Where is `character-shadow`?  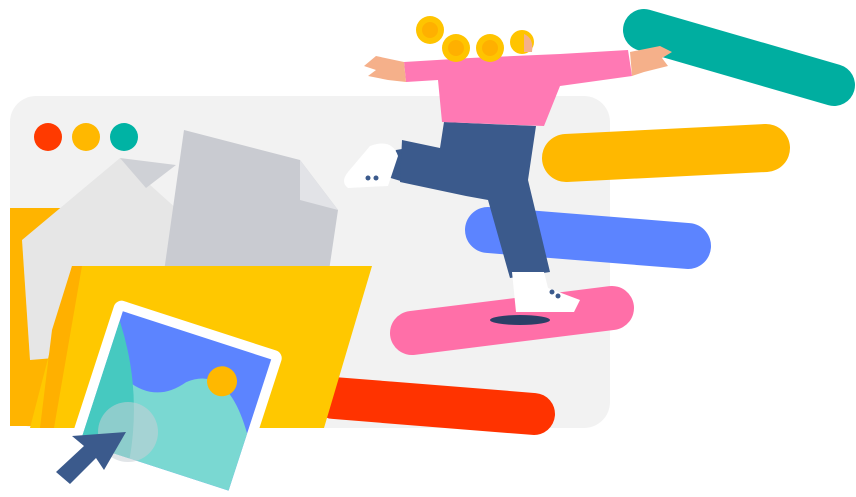
character-shadow is located at coordinates (520, 320).